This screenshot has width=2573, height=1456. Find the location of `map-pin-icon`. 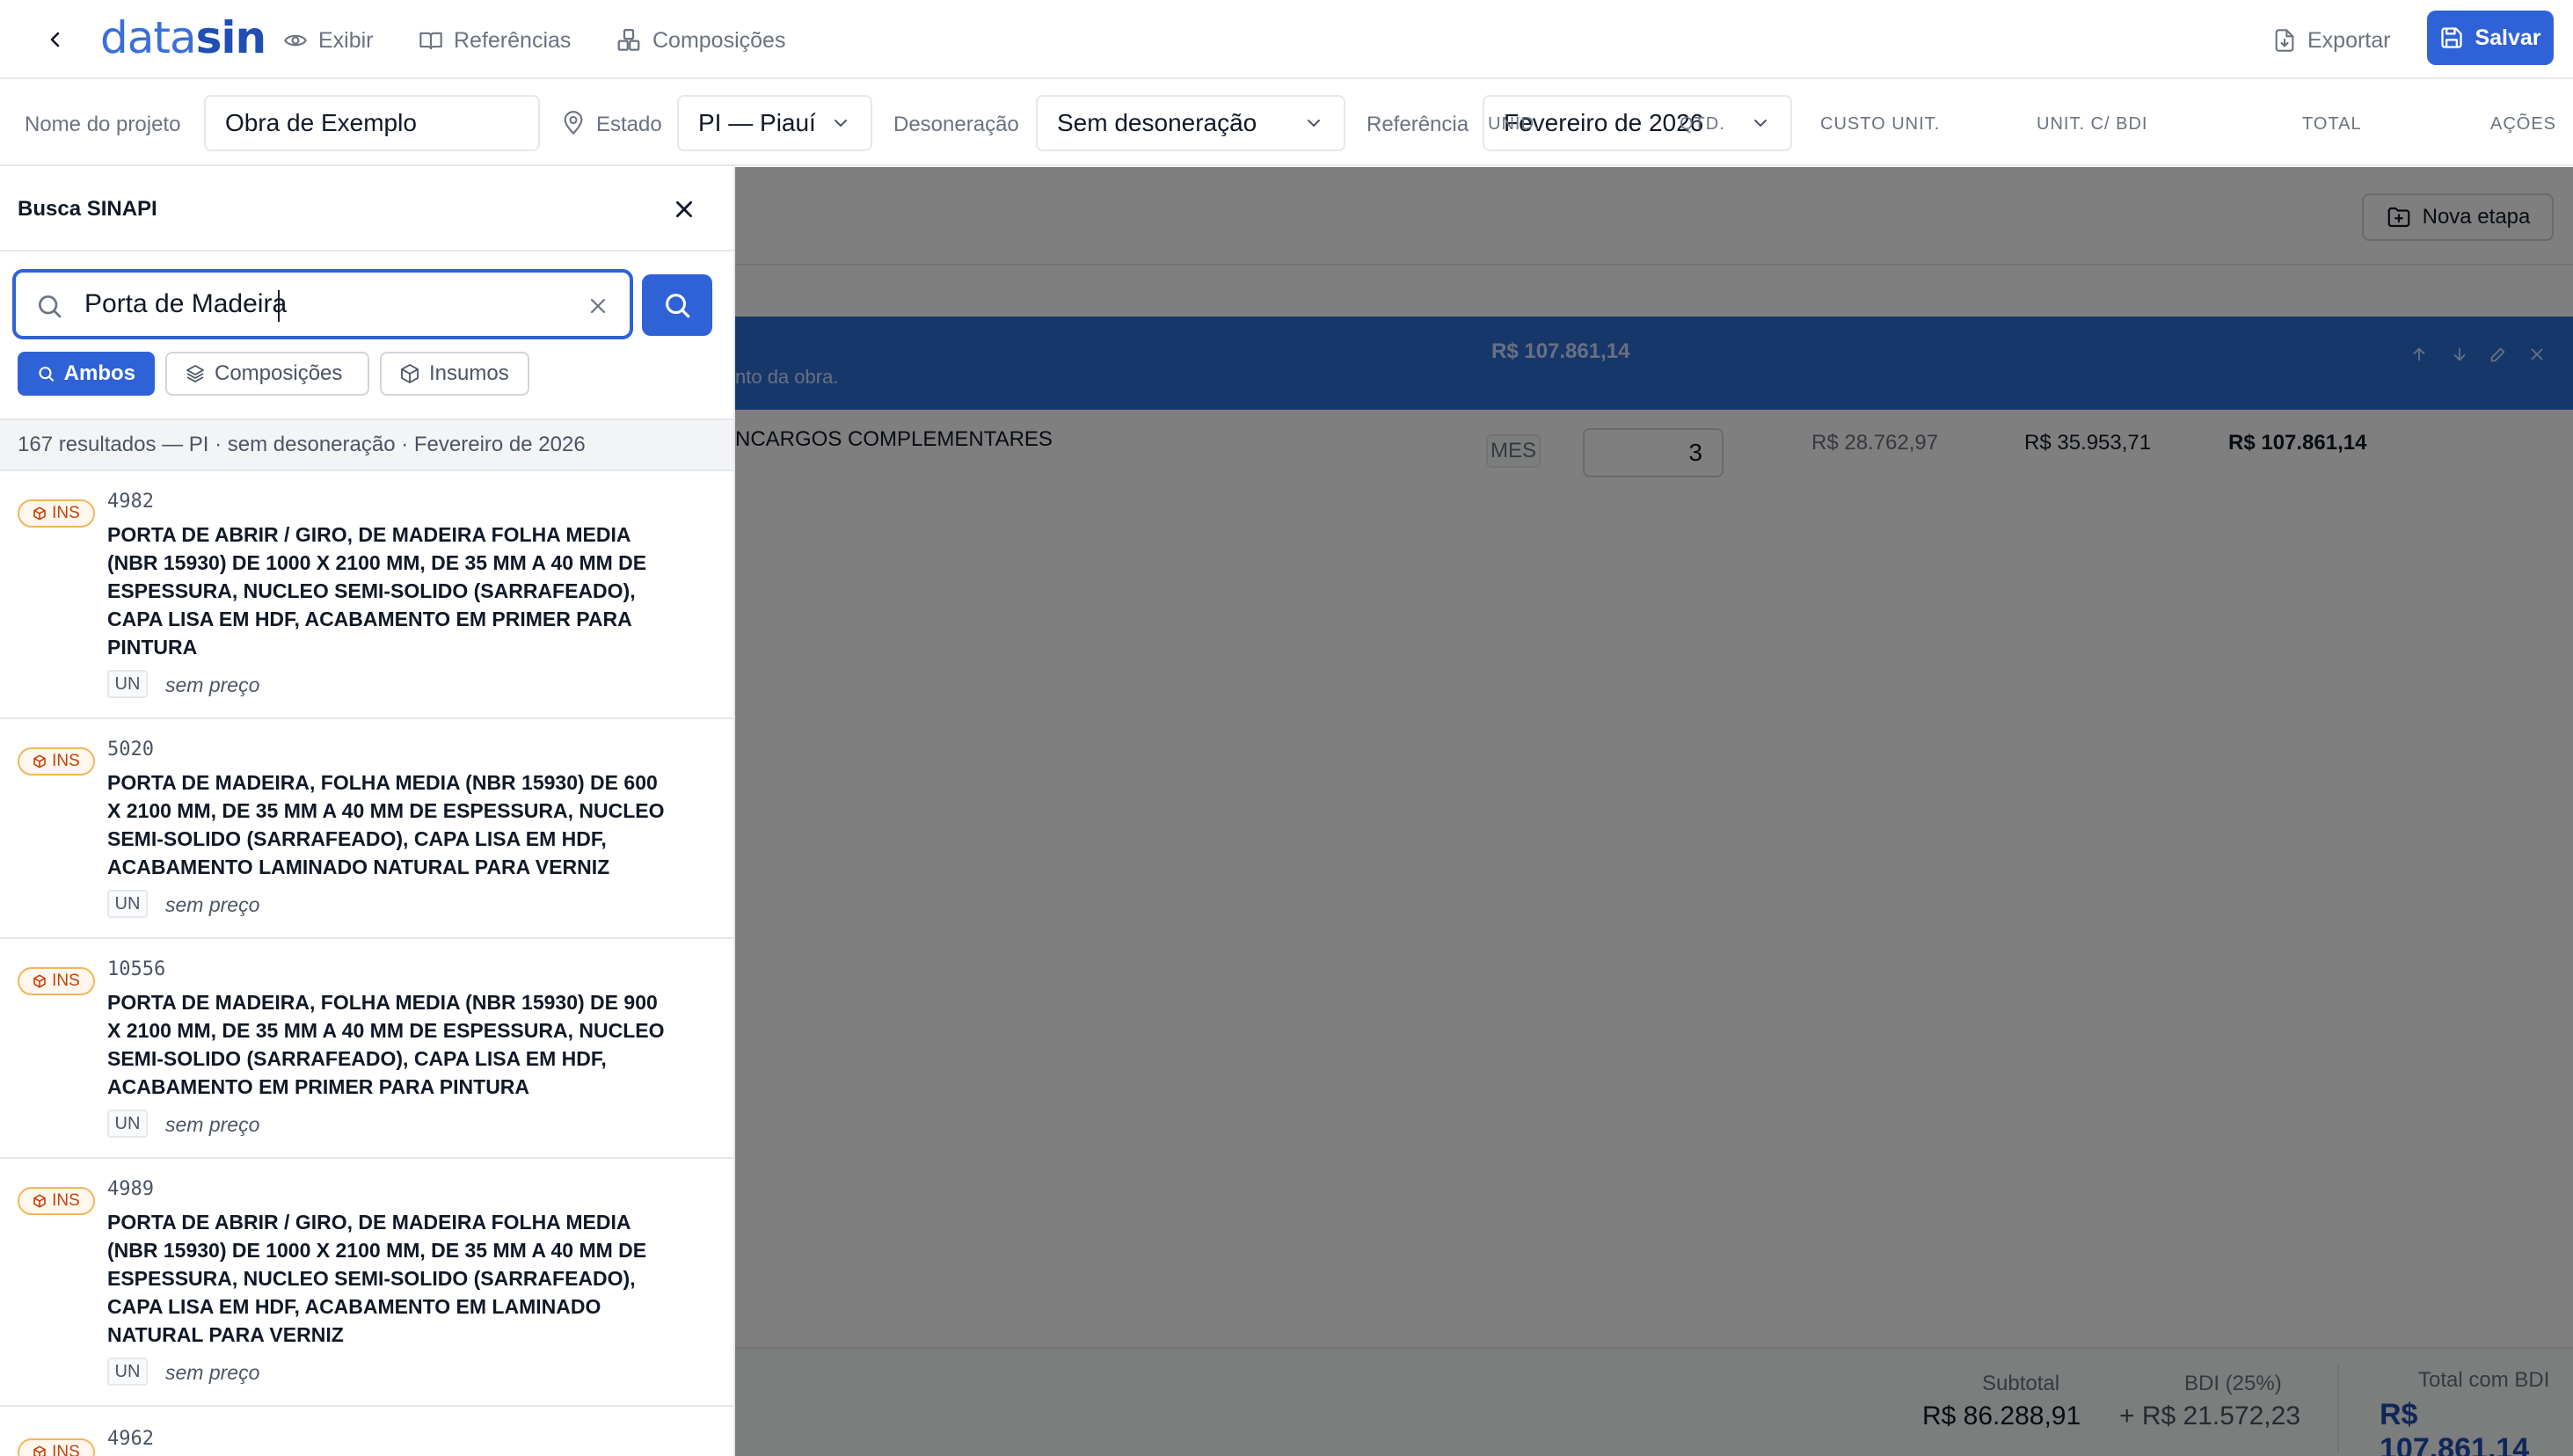

map-pin-icon is located at coordinates (573, 123).